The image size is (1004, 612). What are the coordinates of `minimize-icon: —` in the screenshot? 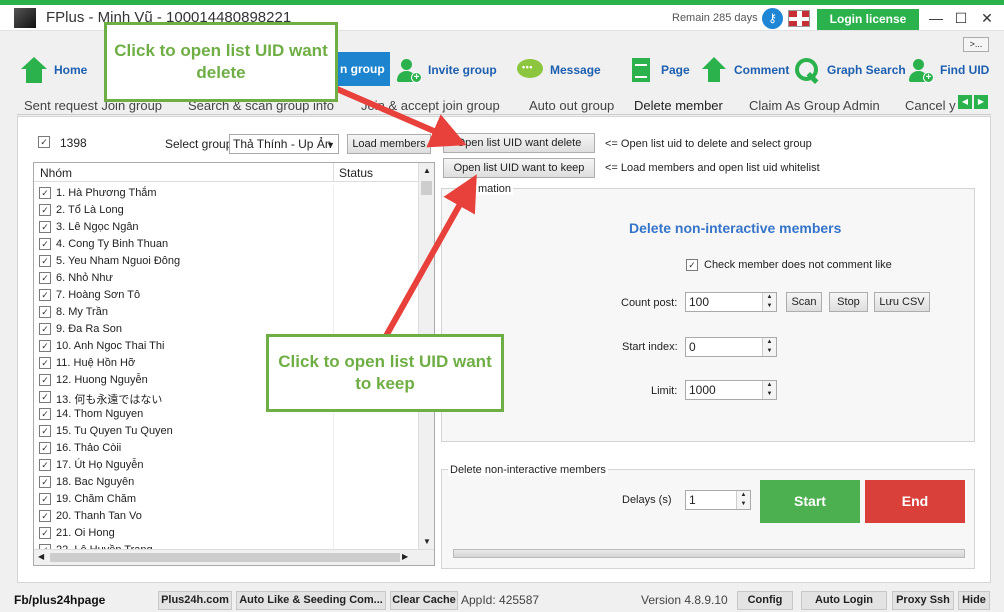 It's located at (936, 18).